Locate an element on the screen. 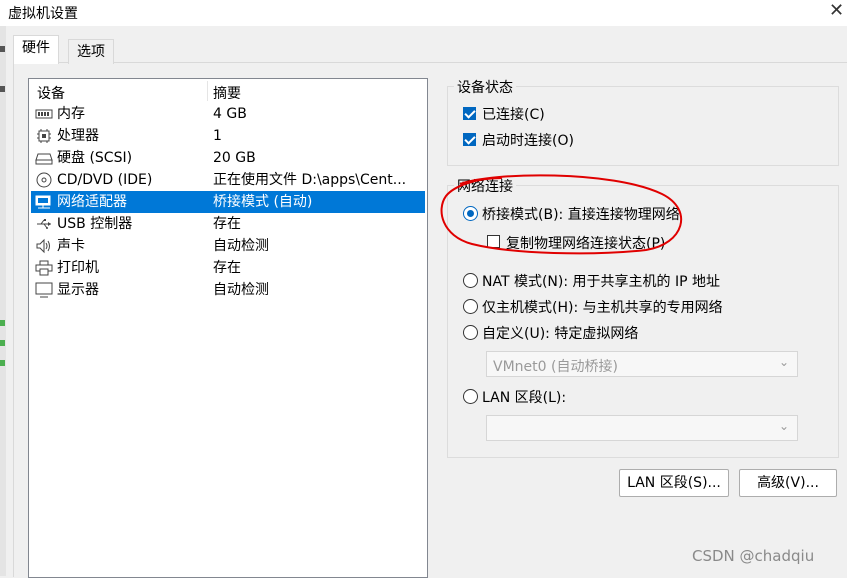 The height and width of the screenshot is (578, 847). device-row-memory: 内存 4 GB is located at coordinates (228, 114).